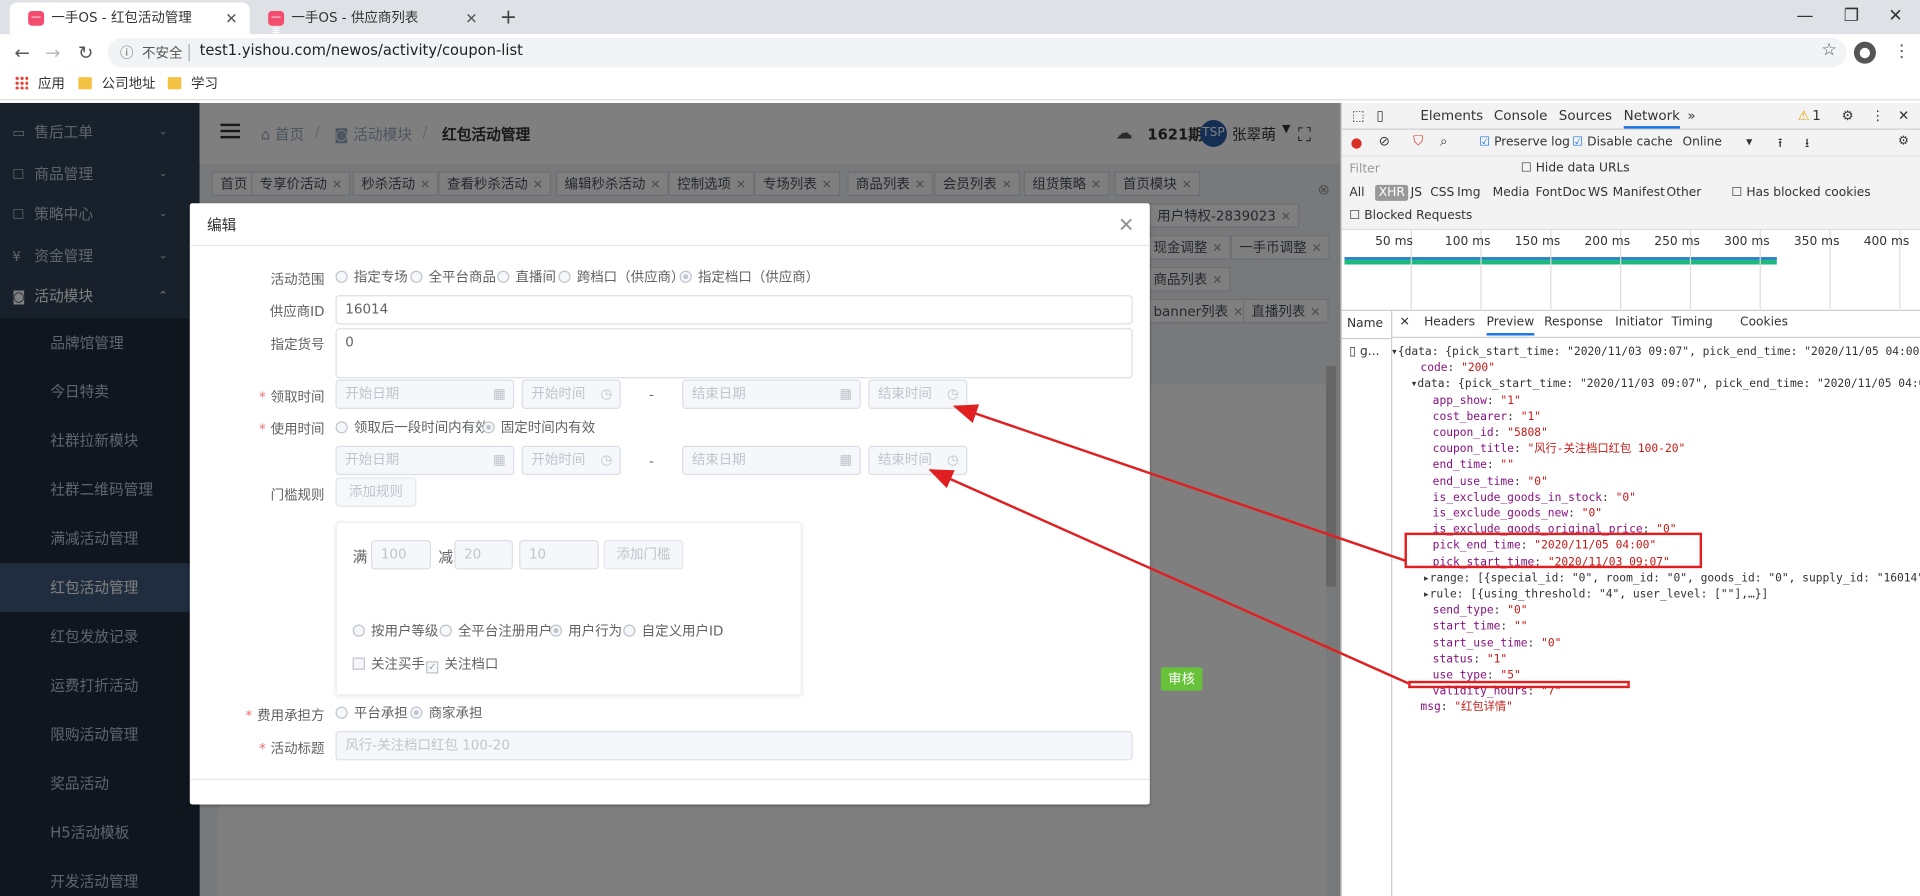 This screenshot has width=1920, height=896. I want to click on use-end-time: 结束时间 ◷, so click(918, 460).